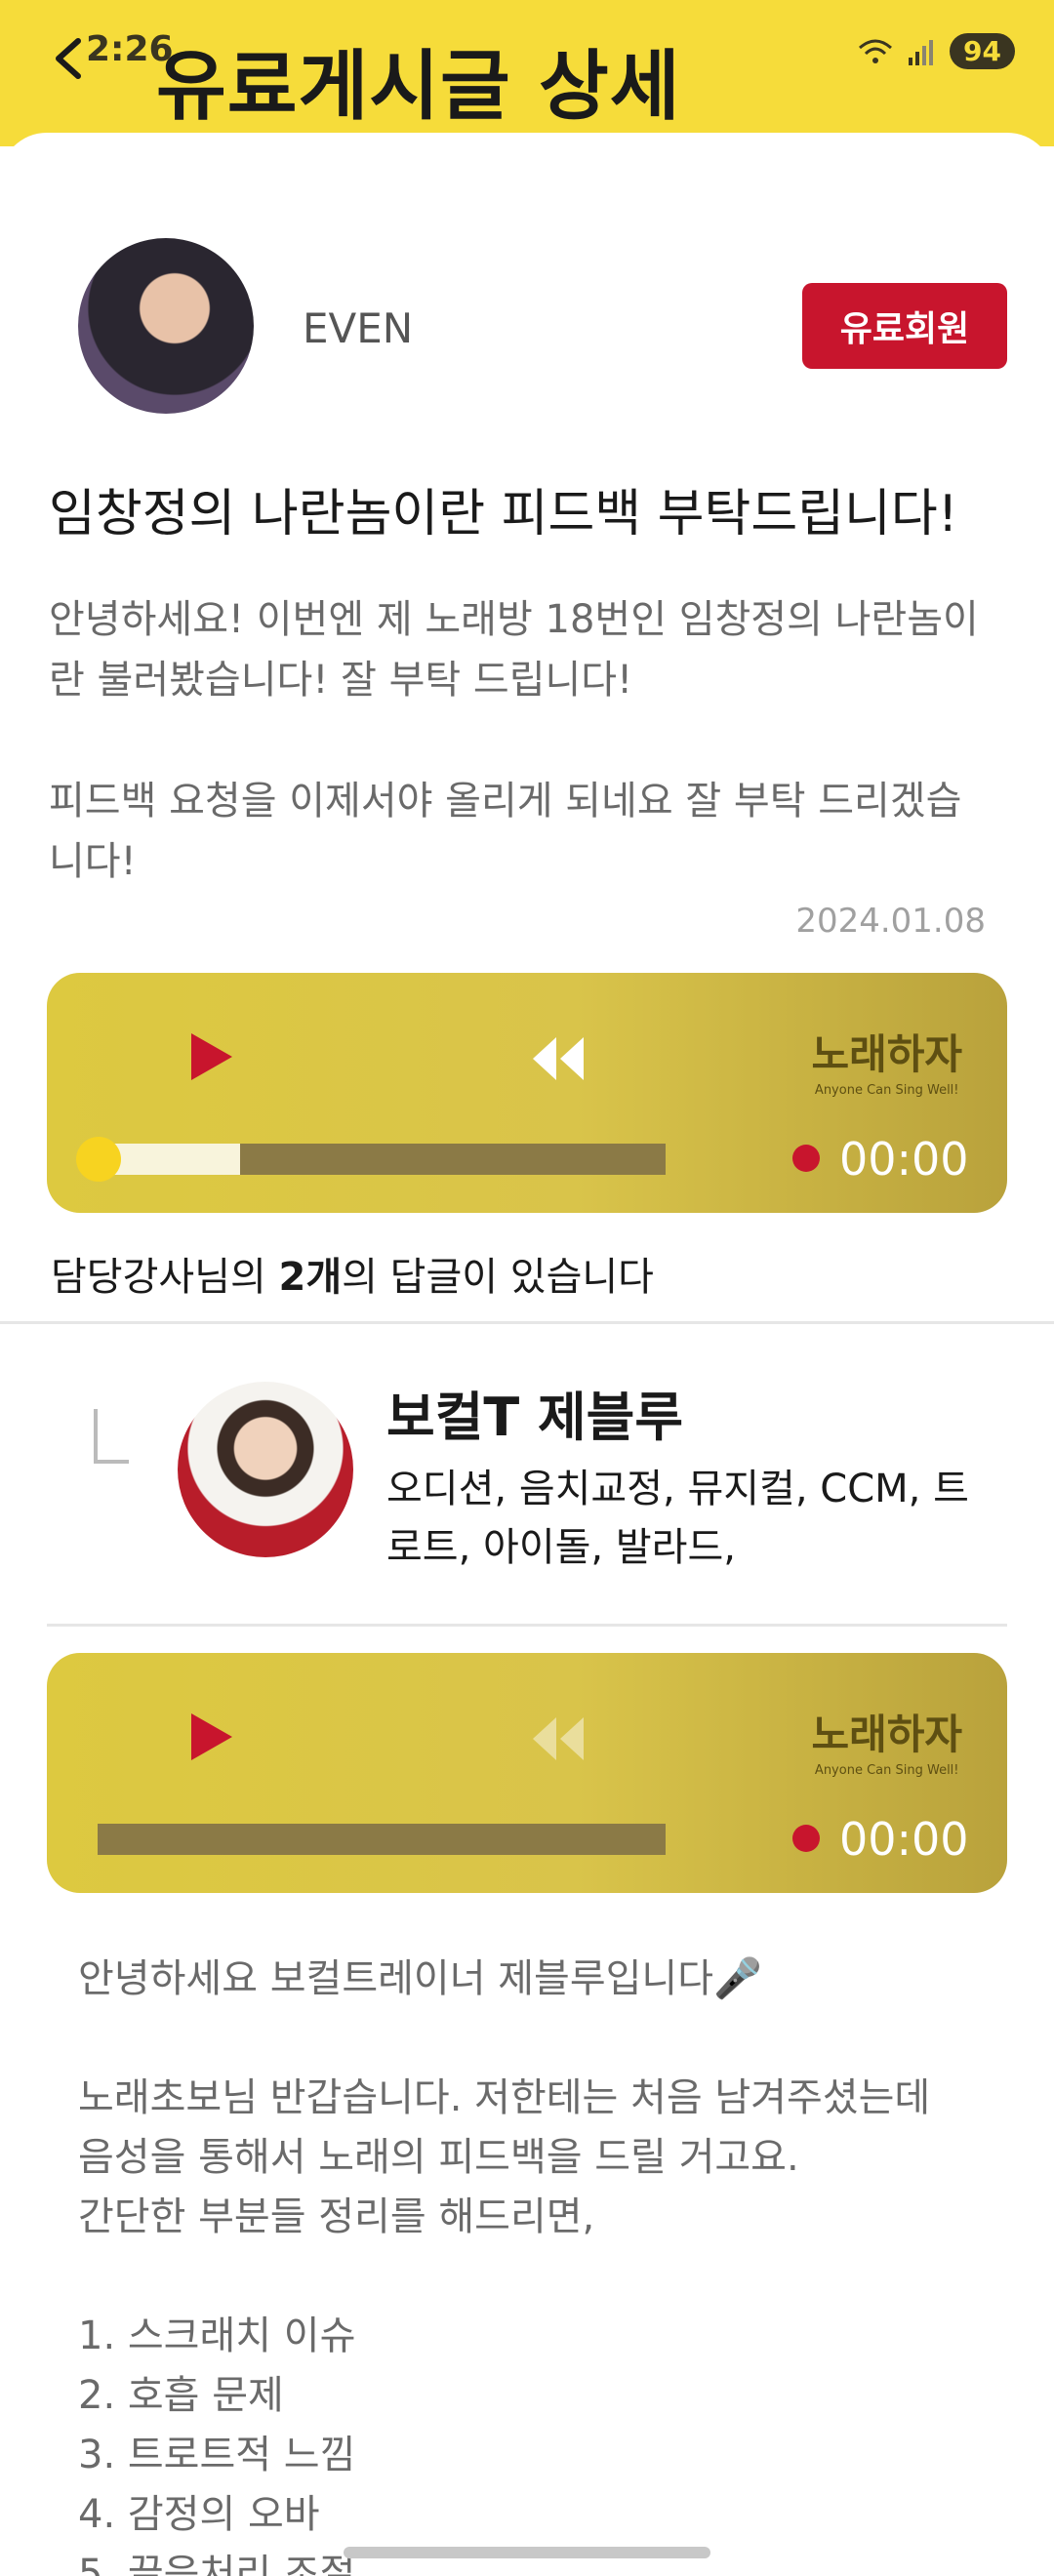 The height and width of the screenshot is (2576, 1054). I want to click on status-bar-right: 94, so click(937, 51).